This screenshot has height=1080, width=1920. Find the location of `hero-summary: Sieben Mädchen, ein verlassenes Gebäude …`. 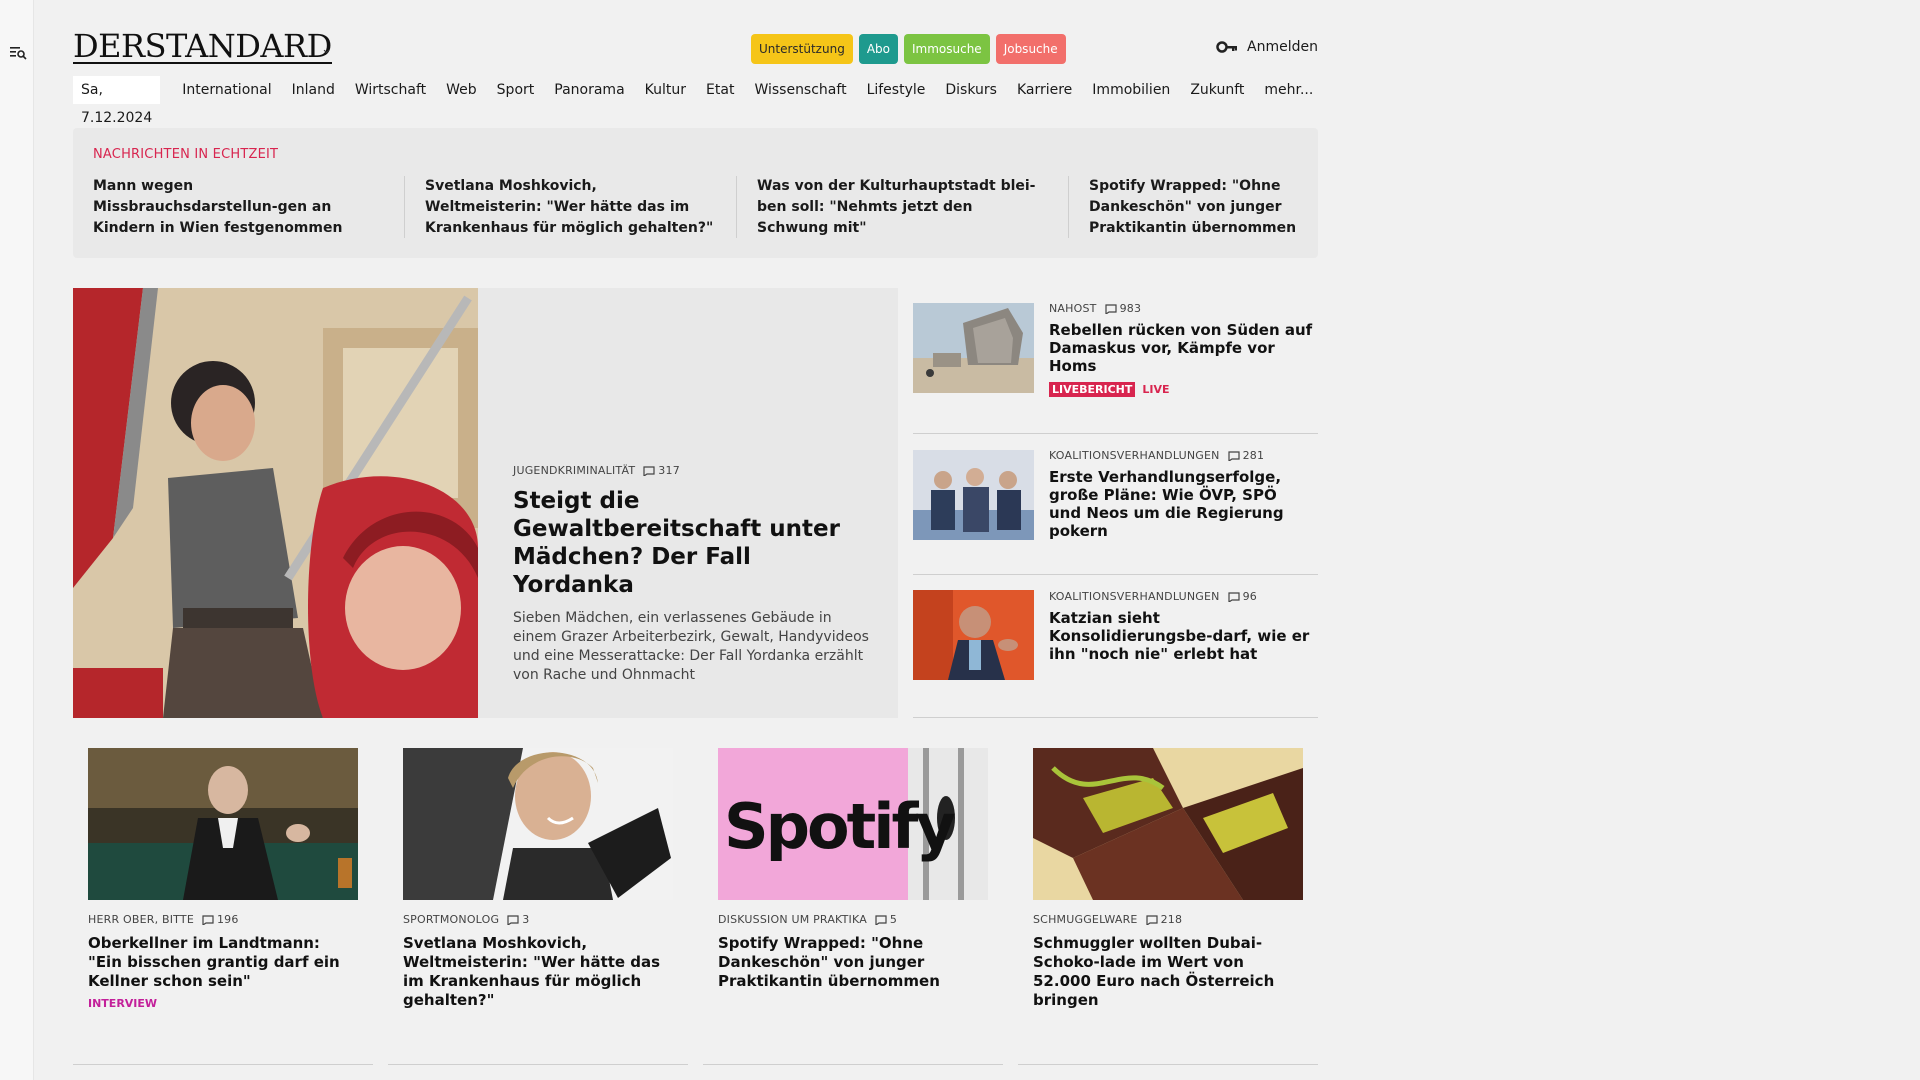

hero-summary: Sieben Mädchen, ein verlassenes Gebäude … is located at coordinates (691, 646).